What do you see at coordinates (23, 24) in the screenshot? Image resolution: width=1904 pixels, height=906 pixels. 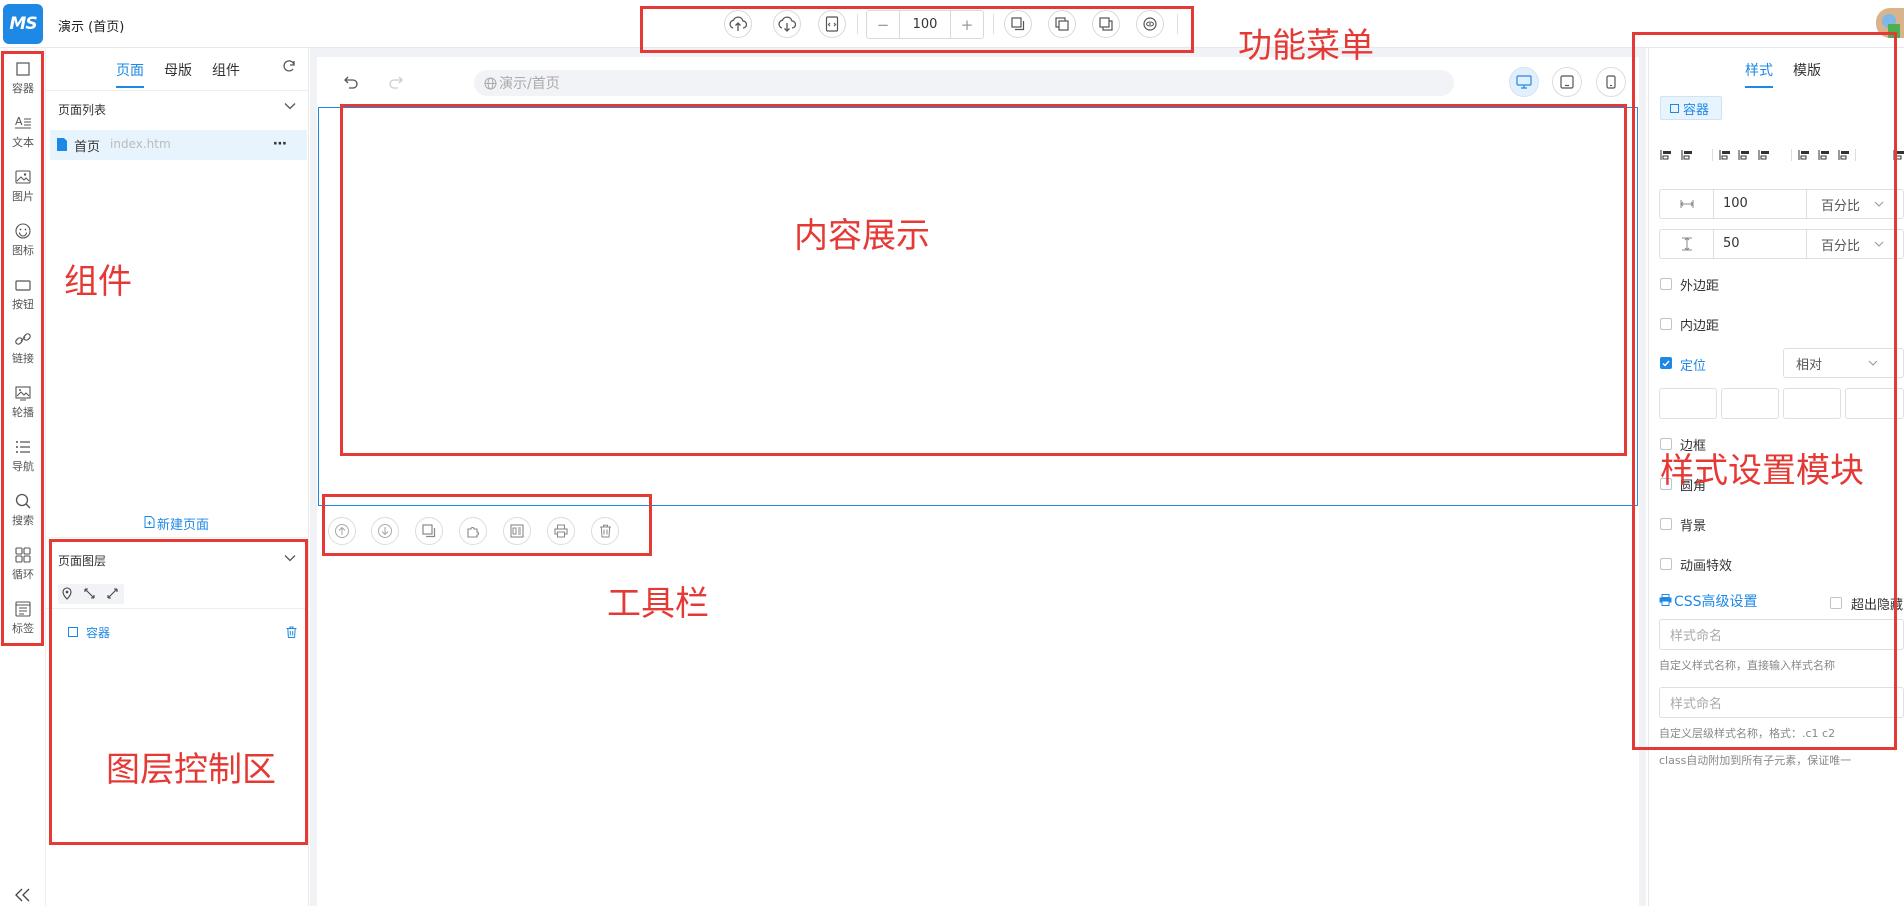 I see `app-logo: MS` at bounding box center [23, 24].